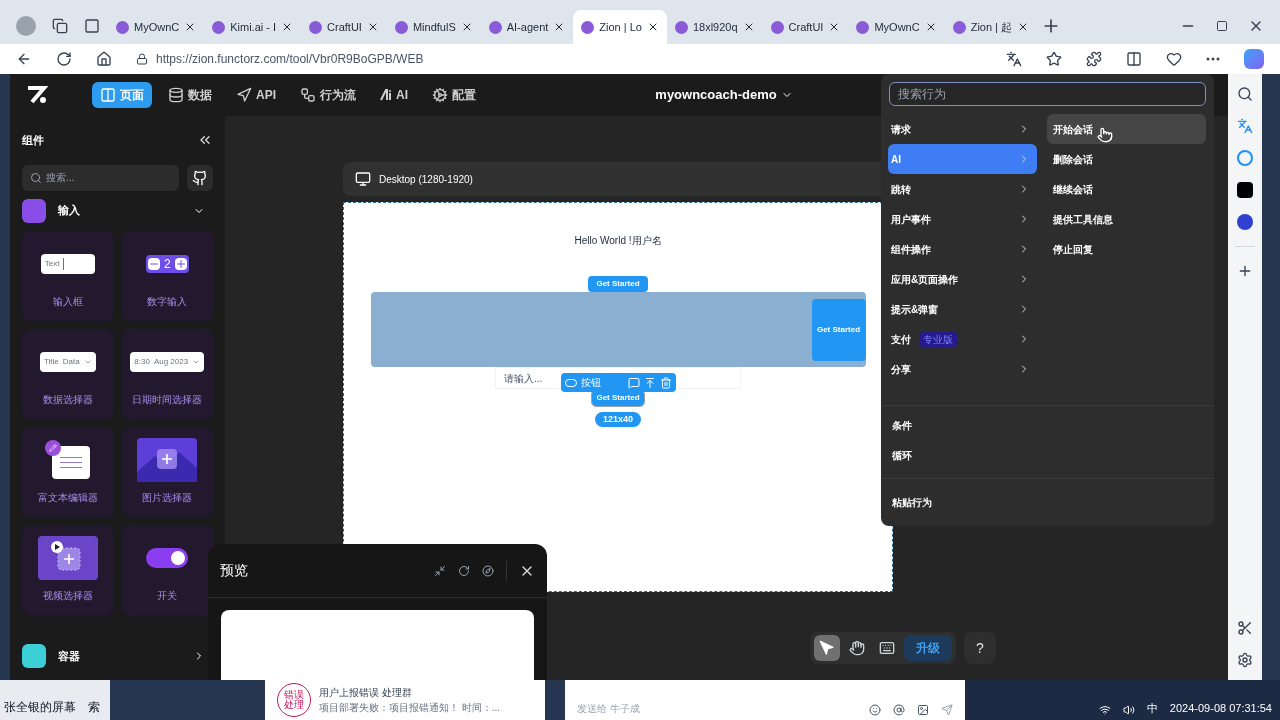 Image resolution: width=1280 pixels, height=720 pixels. Describe the element at coordinates (912, 502) in the screenshot. I see `paste-action: 粘贴行为` at that location.